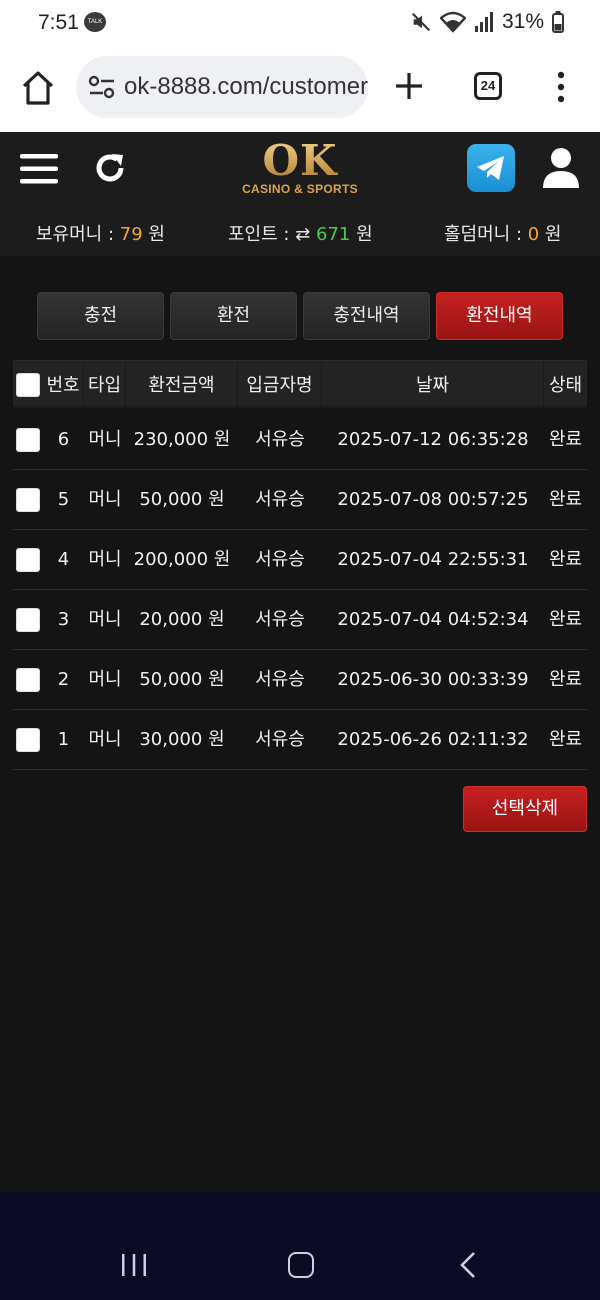 This screenshot has width=600, height=1300. Describe the element at coordinates (499, 316) in the screenshot. I see `tab-withdraw-history: 환전내역` at that location.